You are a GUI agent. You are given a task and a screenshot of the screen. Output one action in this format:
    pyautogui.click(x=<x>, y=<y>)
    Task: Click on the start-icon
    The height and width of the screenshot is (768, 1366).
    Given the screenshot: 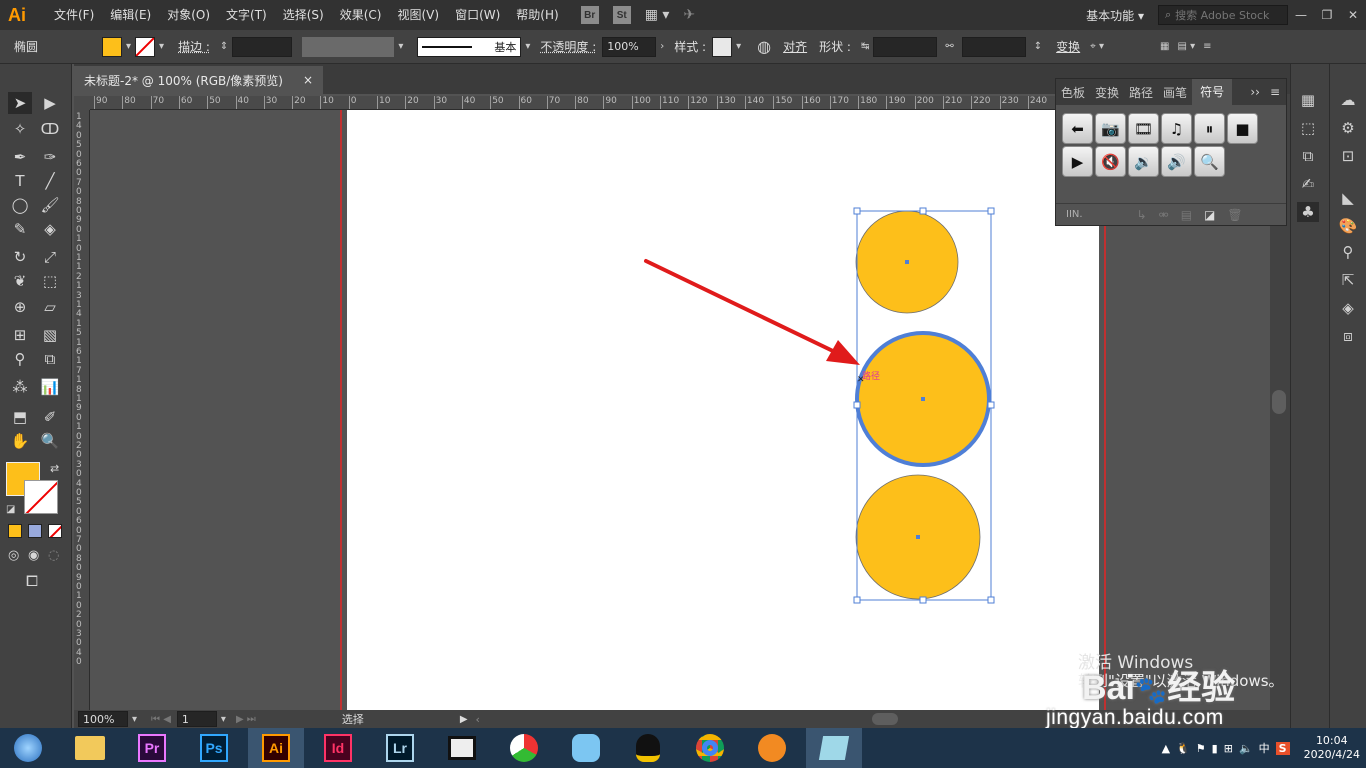 What is the action you would take?
    pyautogui.click(x=28, y=748)
    